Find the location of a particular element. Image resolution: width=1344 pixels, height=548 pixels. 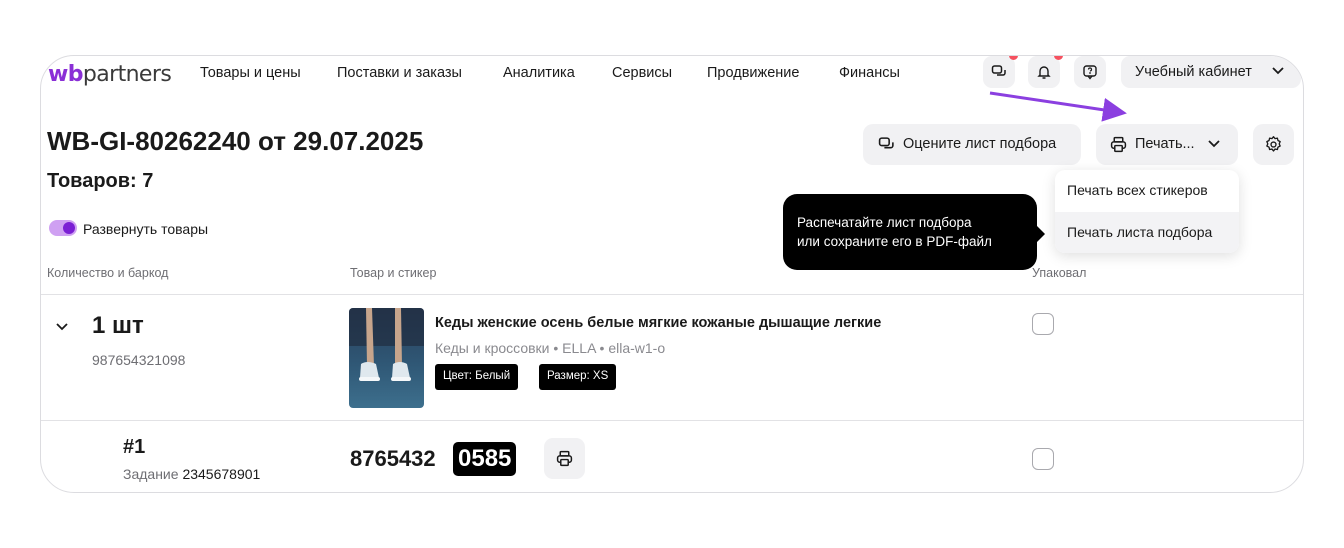

annotation-arrow is located at coordinates (1058, 106).